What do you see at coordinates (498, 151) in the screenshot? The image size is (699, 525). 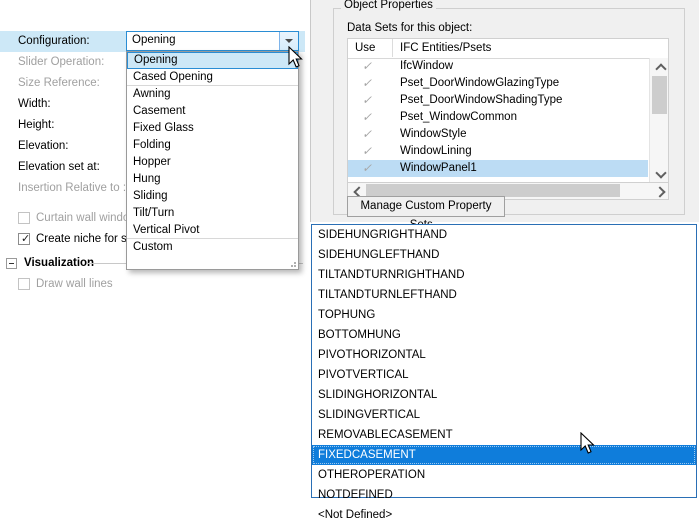 I see `table-row: ✓ WindowLining` at bounding box center [498, 151].